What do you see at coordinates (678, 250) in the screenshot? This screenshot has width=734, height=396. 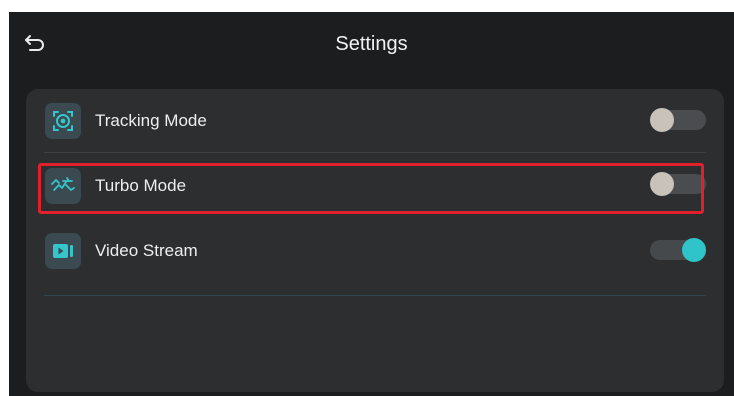 I see `video-stream-toggle` at bounding box center [678, 250].